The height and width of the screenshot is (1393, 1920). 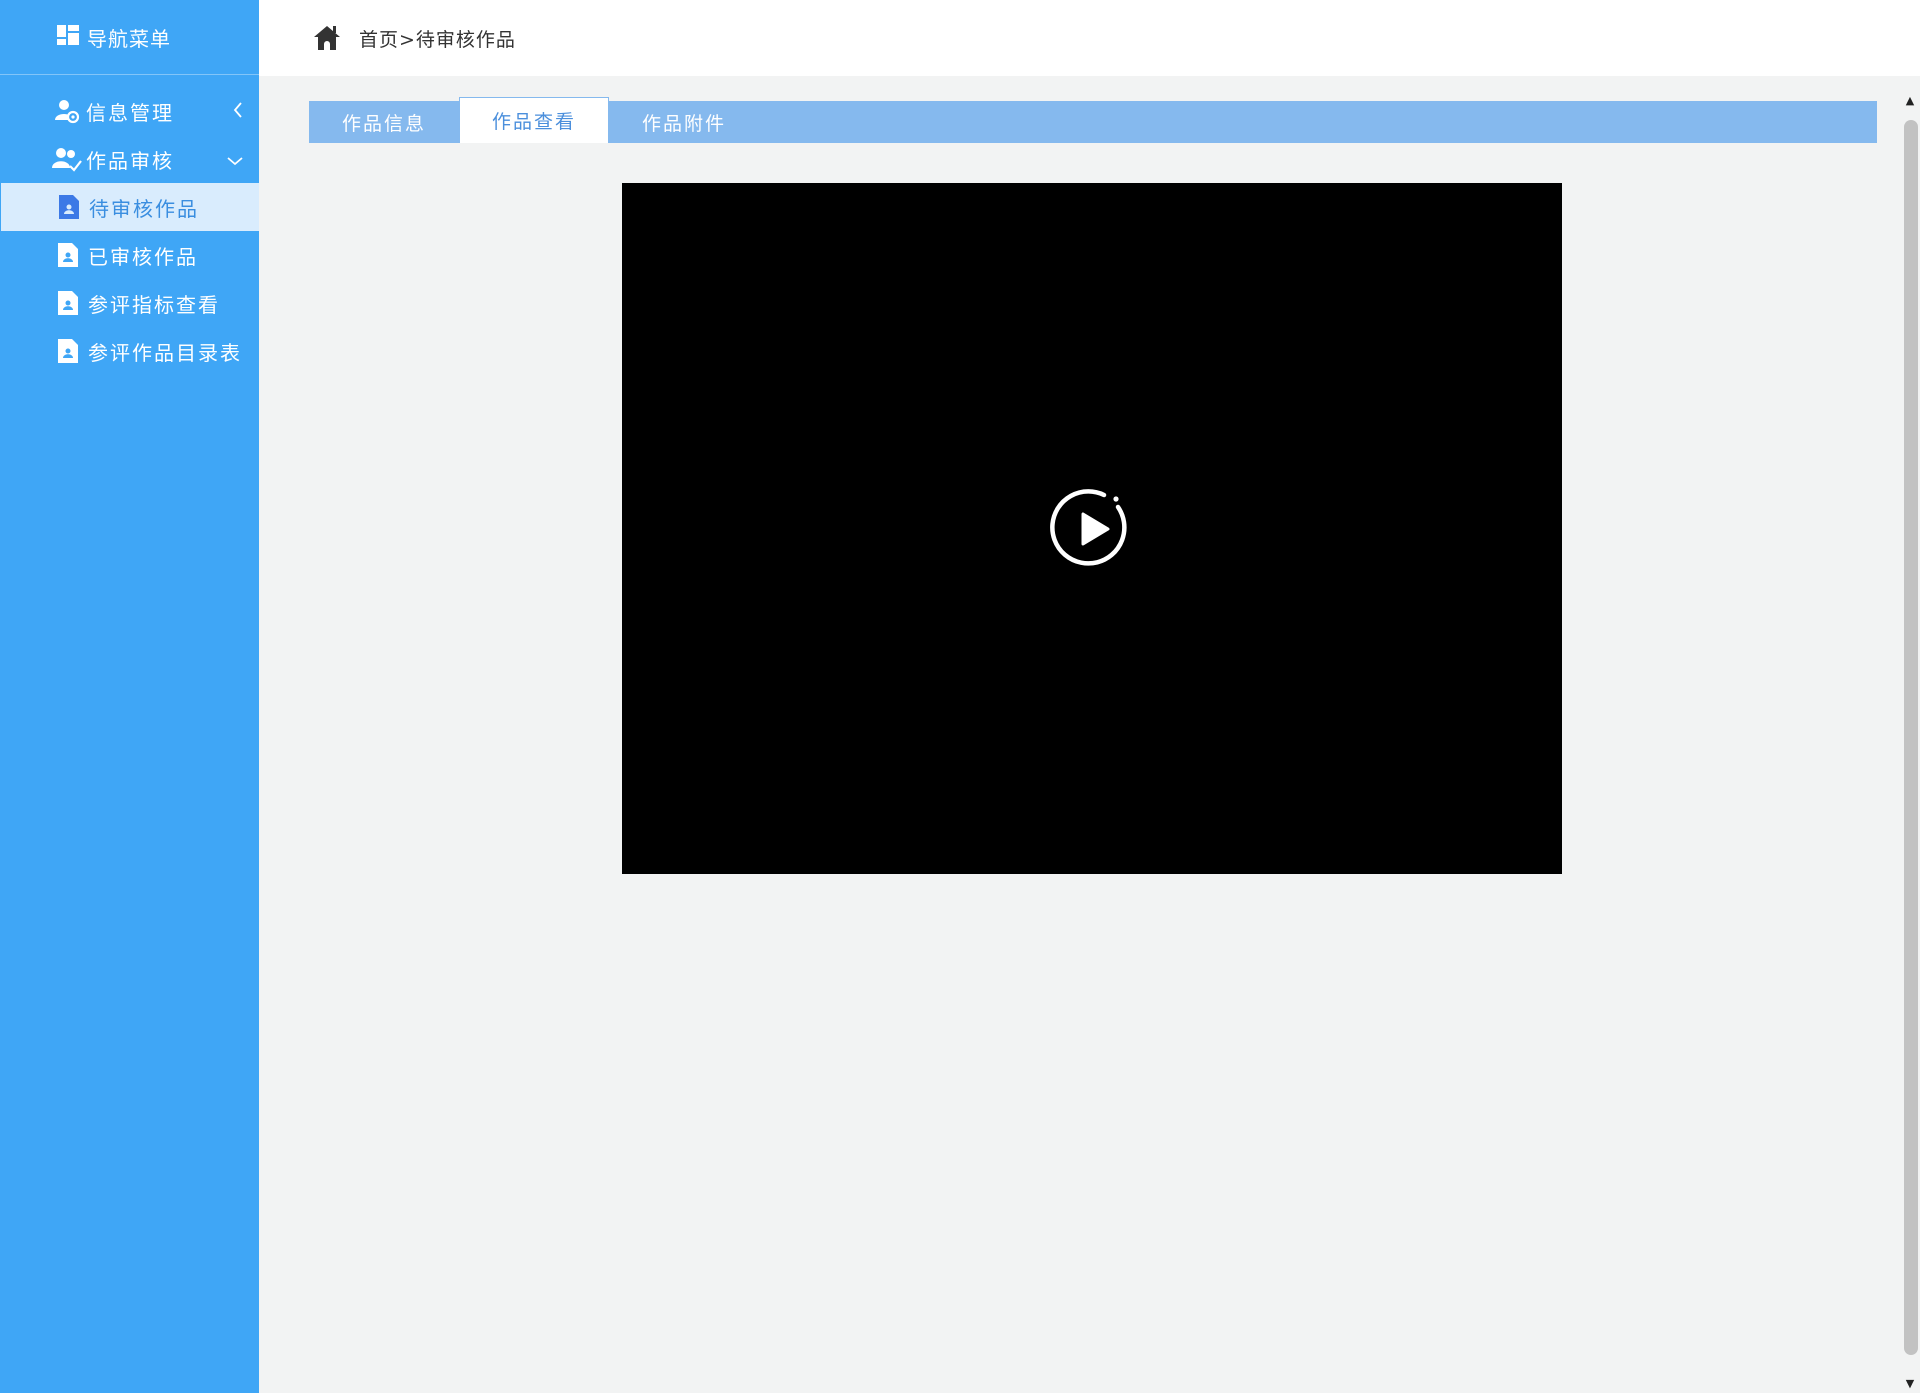 I want to click on scroll-up-arrow-icon: ▲, so click(x=1910, y=100).